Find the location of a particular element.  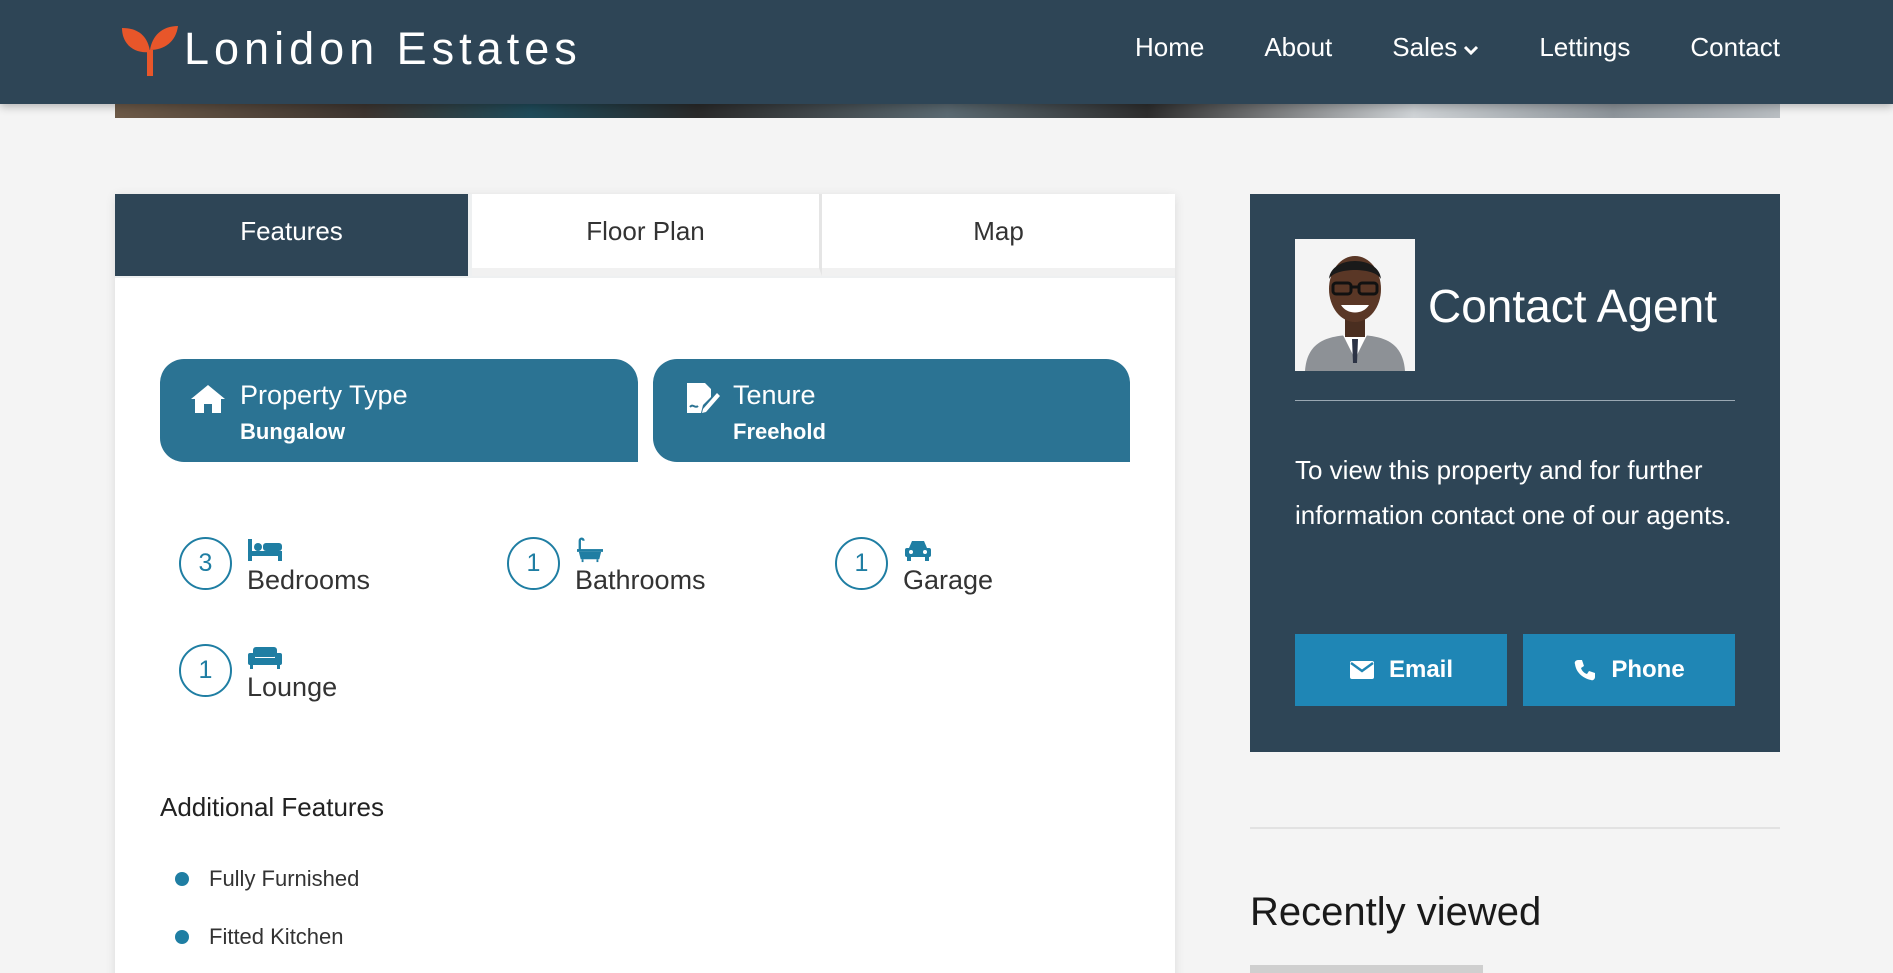

stat-lounge: 1 Lounge is located at coordinates (258, 673).